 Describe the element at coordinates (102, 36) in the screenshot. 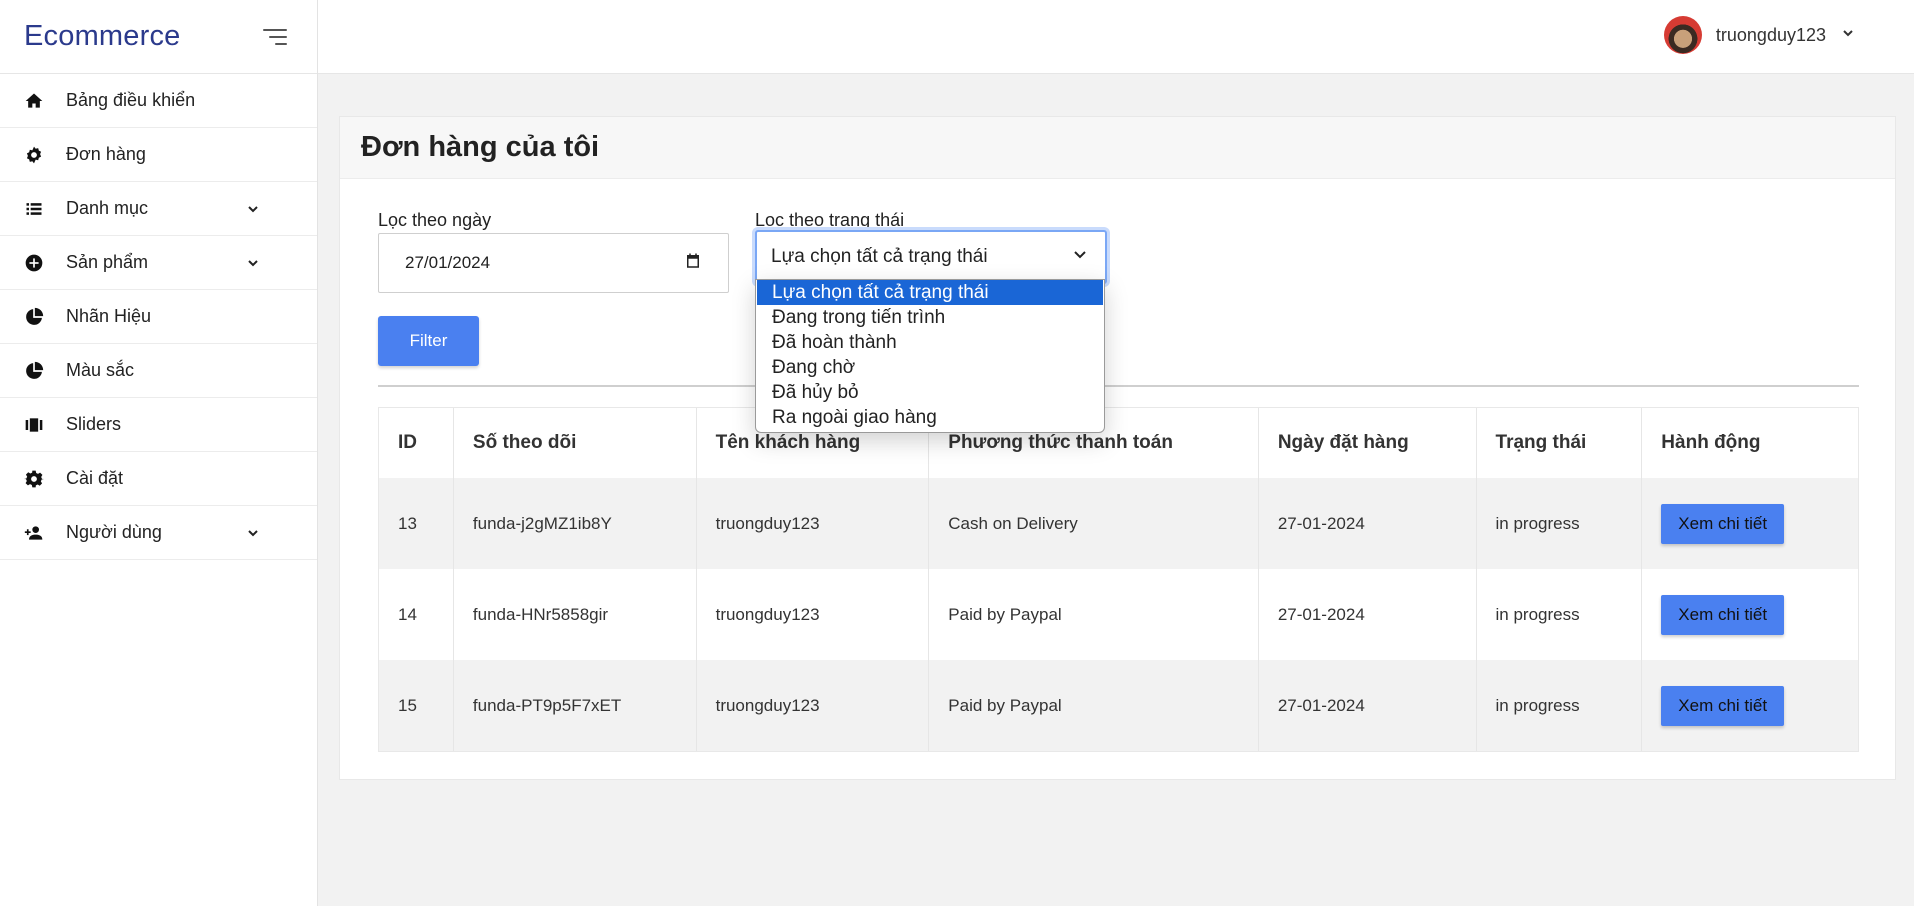

I see `brand-logo-text: Ecommerce` at that location.